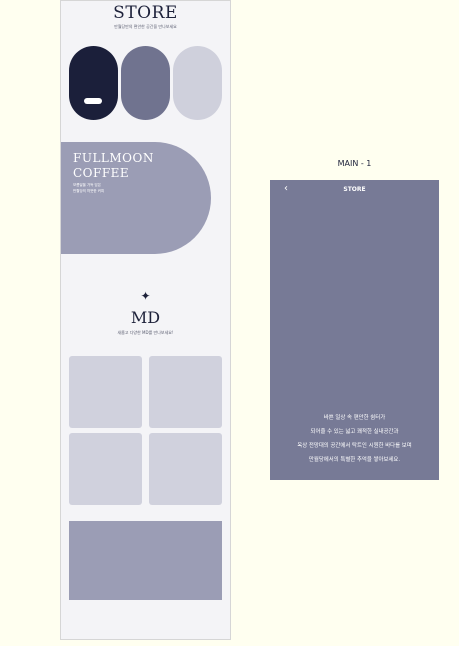 This screenshot has height=646, width=459. Describe the element at coordinates (354, 189) in the screenshot. I see `mobile-title: STORE` at that location.